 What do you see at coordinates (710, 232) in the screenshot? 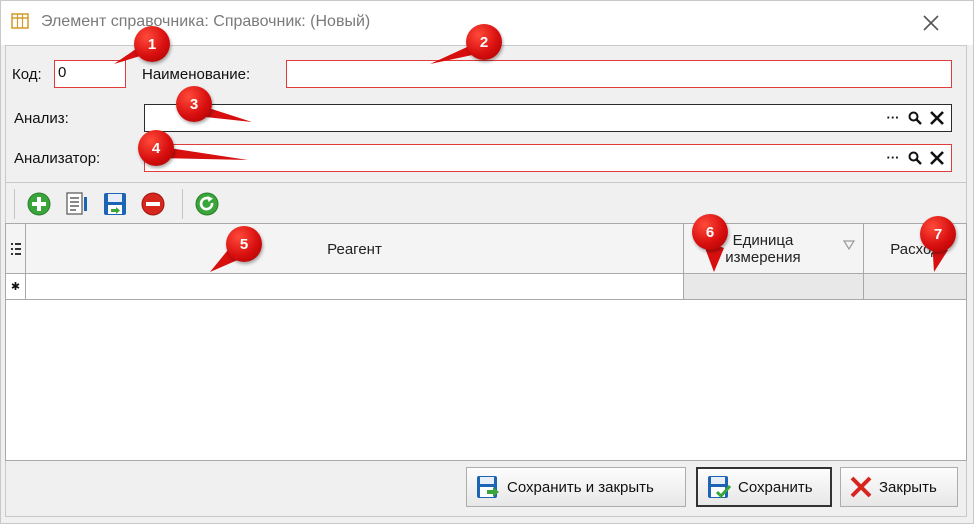
I see `callout-marker-6: 6` at bounding box center [710, 232].